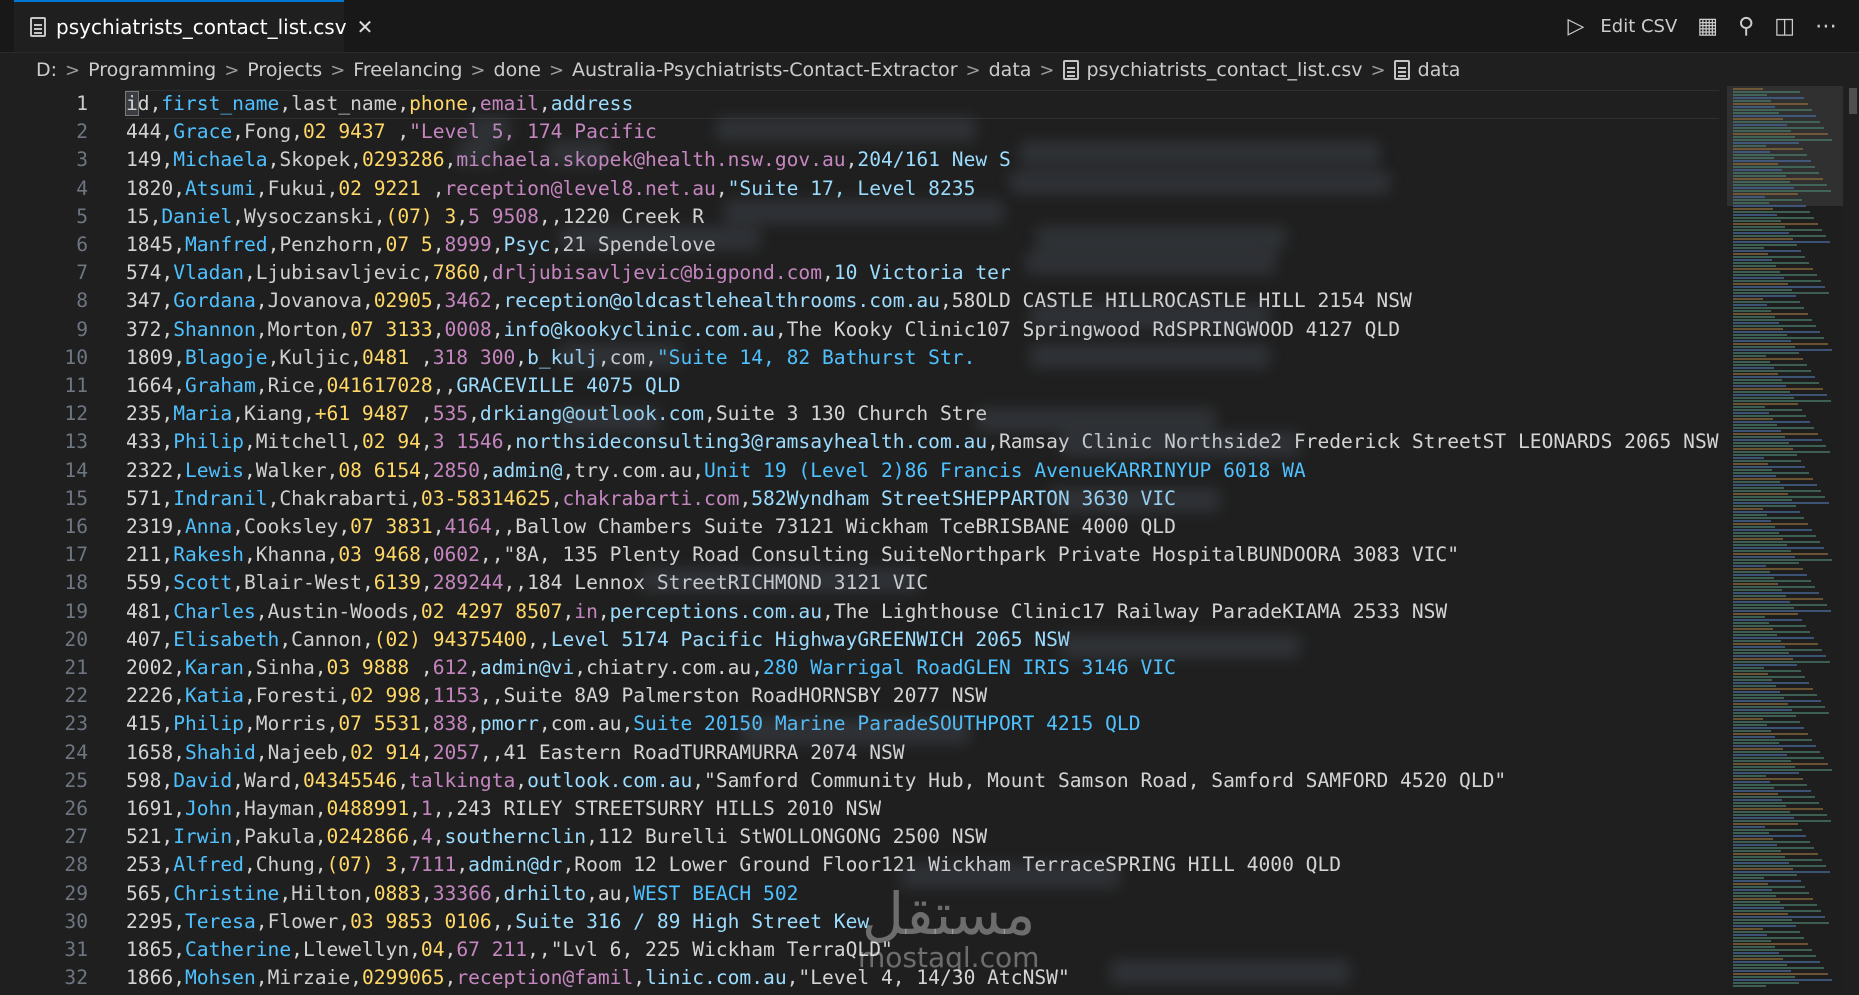  Describe the element at coordinates (1225, 70) in the screenshot. I see `breadcrumb-file: psychiatrists_contact_list.csv` at that location.